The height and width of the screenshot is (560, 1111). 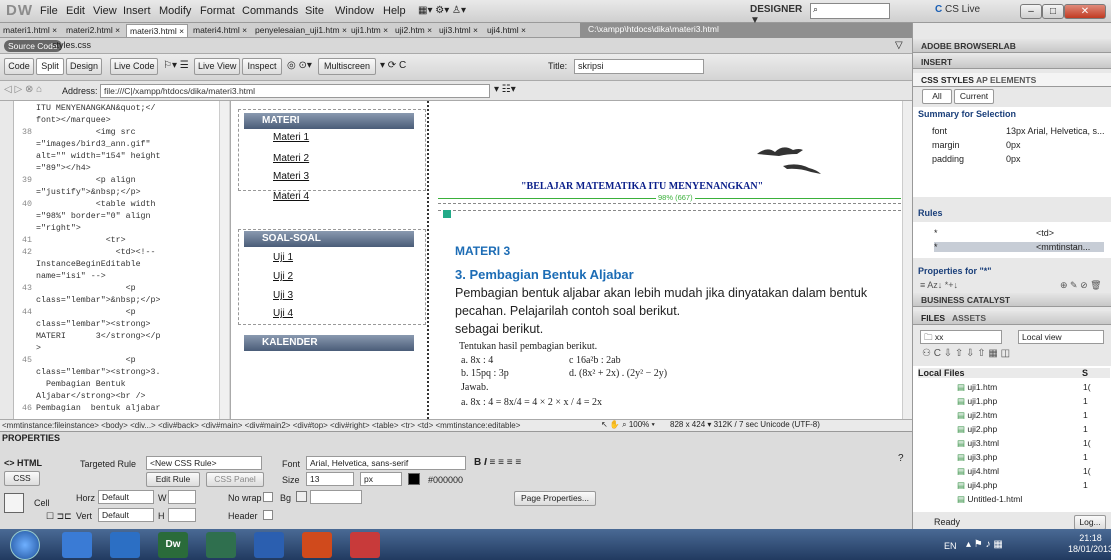 I want to click on site-select: 🗀 xx, so click(x=961, y=337).